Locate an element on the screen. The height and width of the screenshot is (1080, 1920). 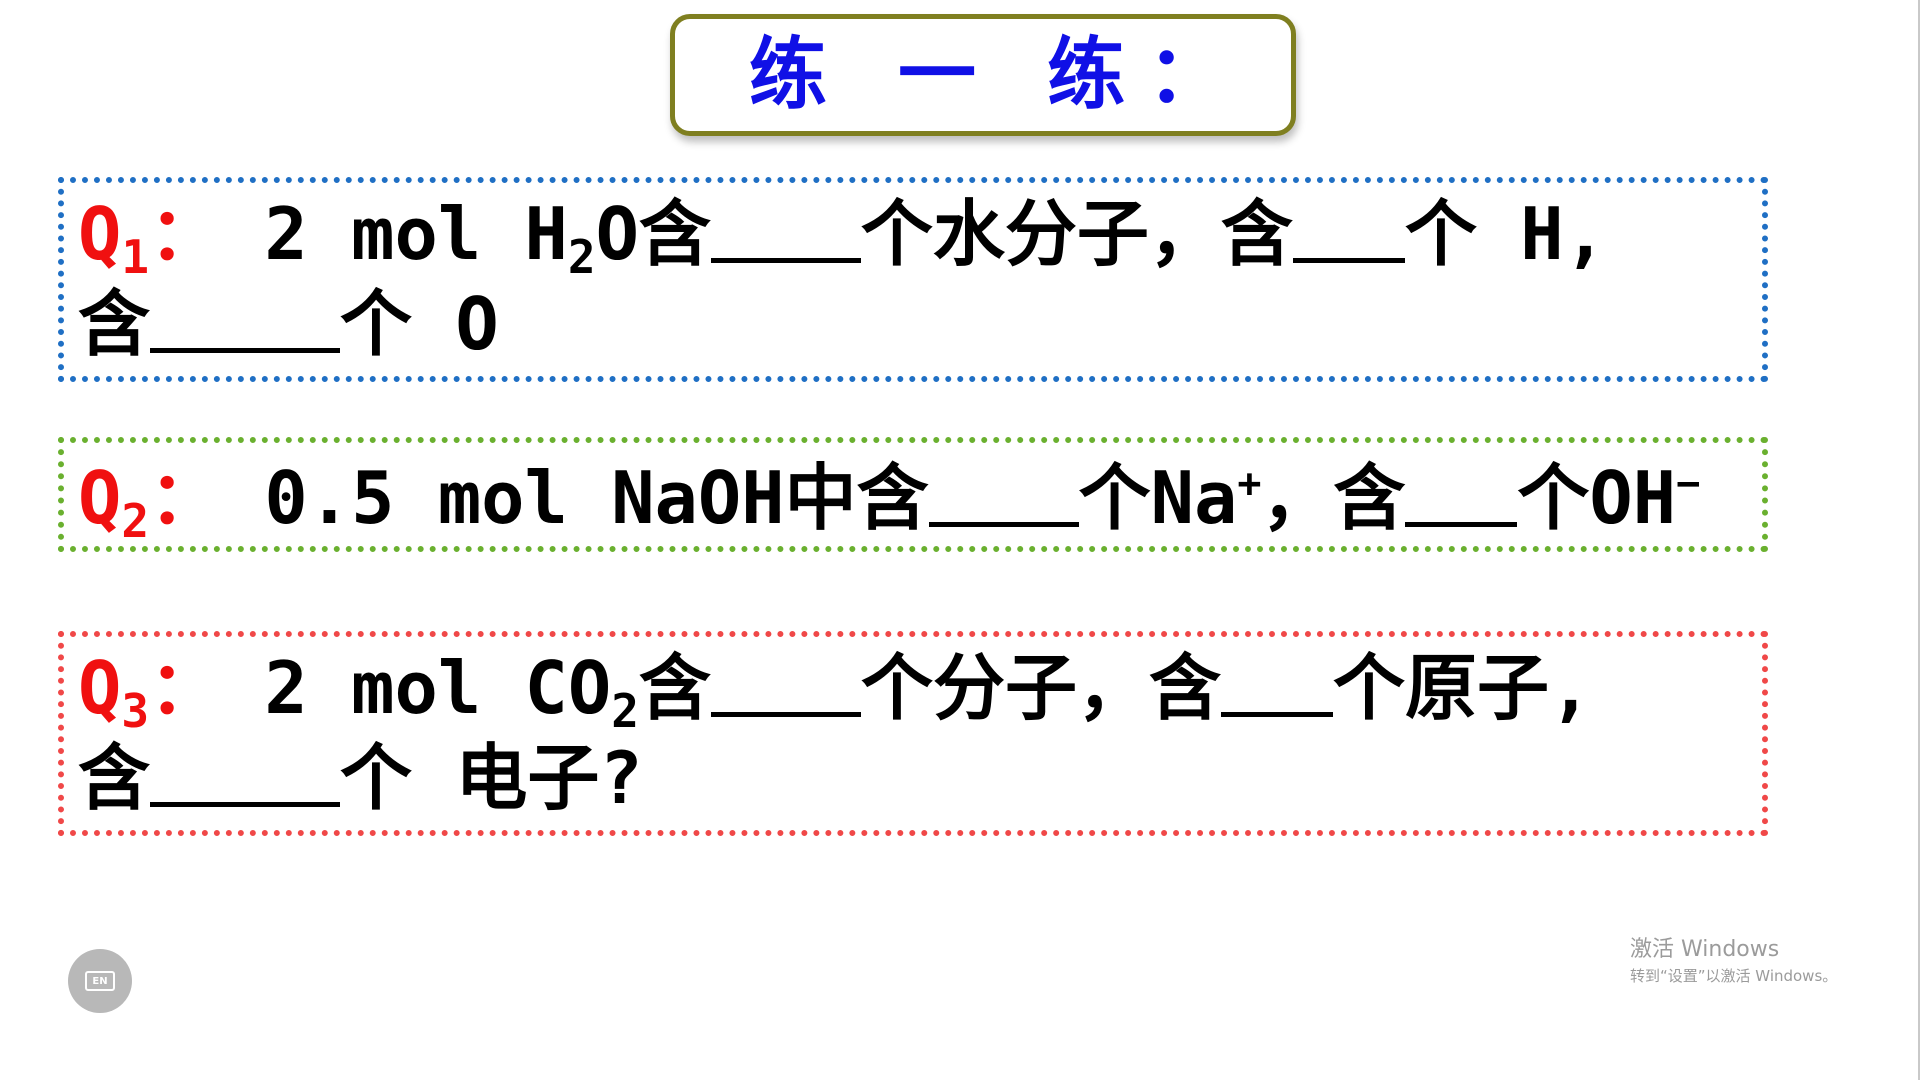
question-3-line-1: Q3： 2 mol CO2含 个分子，含 个原子, is located at coordinates (913, 690).